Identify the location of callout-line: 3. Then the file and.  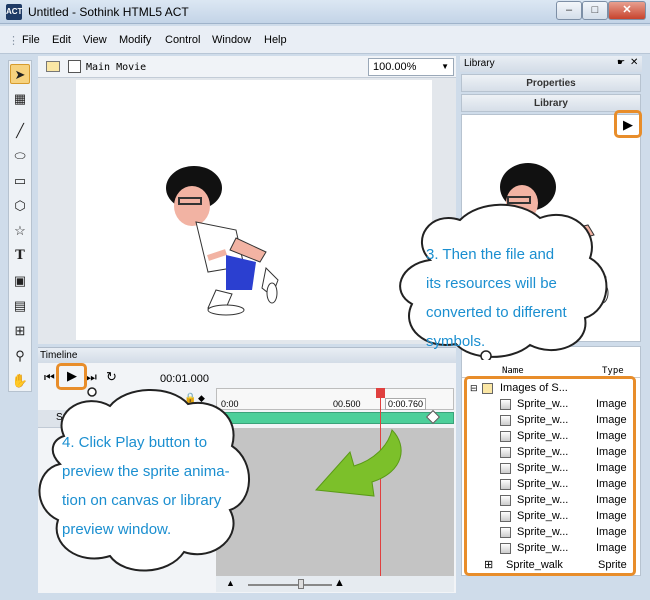
(490, 254).